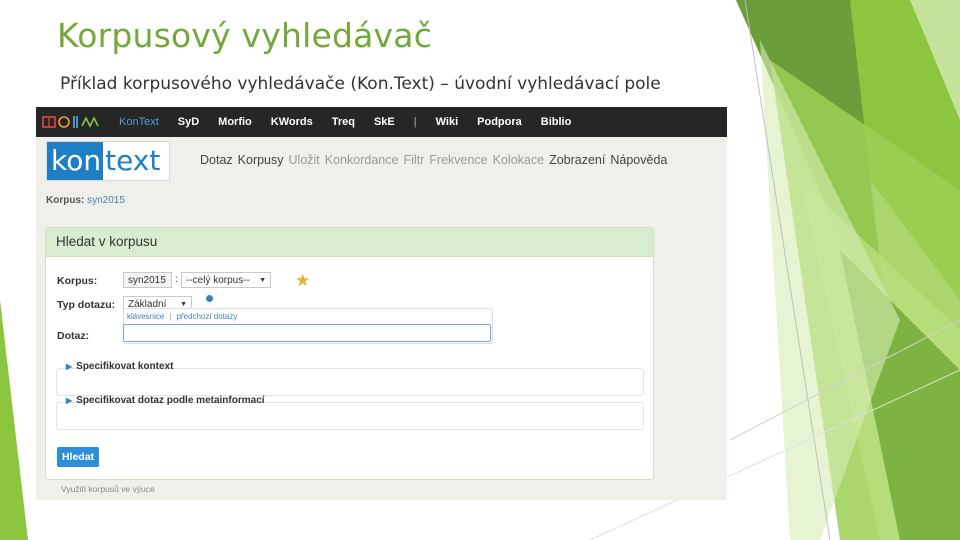  I want to click on menu-ulozit: Uložit, so click(304, 160).